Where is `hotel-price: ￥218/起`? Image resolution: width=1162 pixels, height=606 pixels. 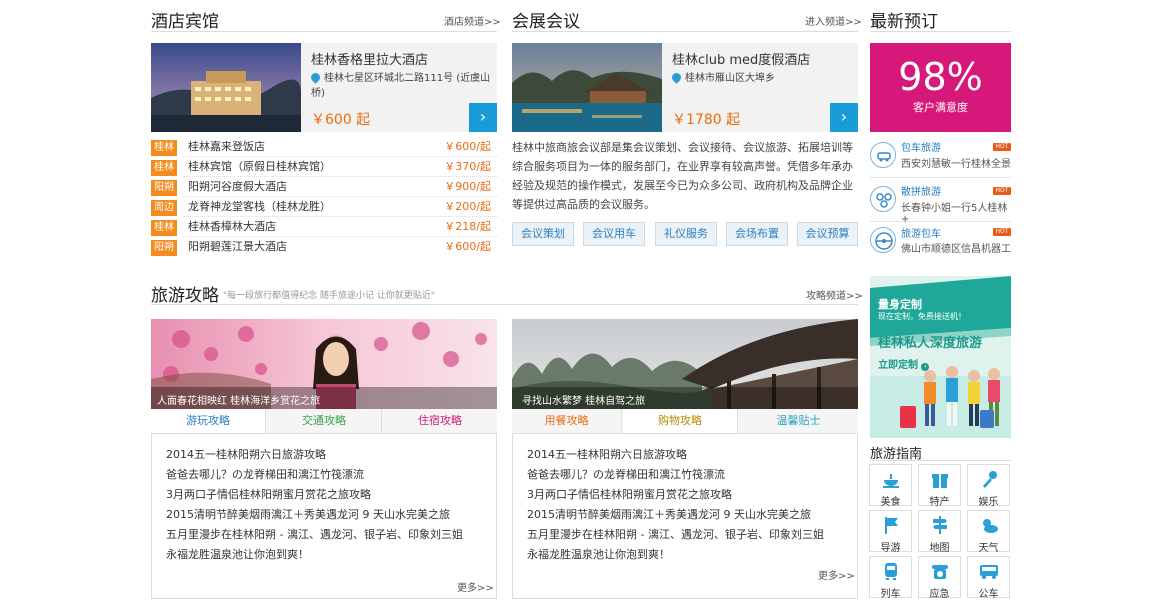
hotel-price: ￥218/起 is located at coordinates (467, 226).